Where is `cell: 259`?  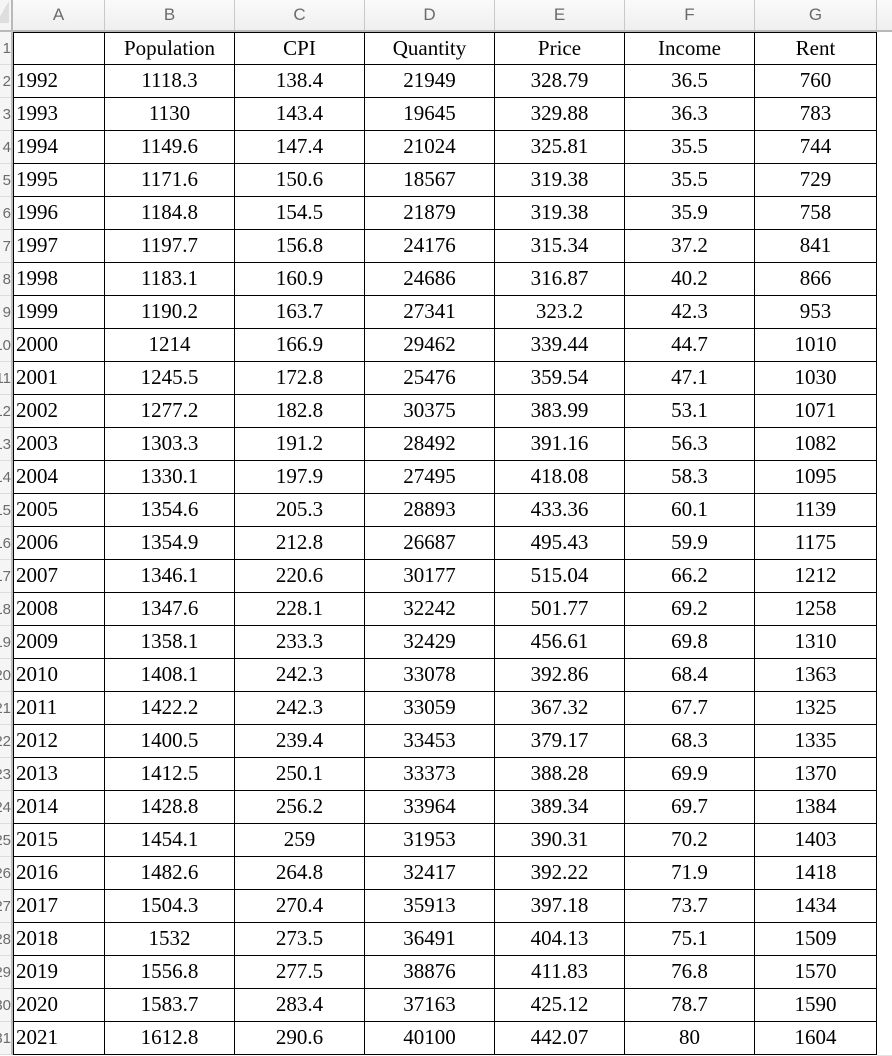 cell: 259 is located at coordinates (300, 840).